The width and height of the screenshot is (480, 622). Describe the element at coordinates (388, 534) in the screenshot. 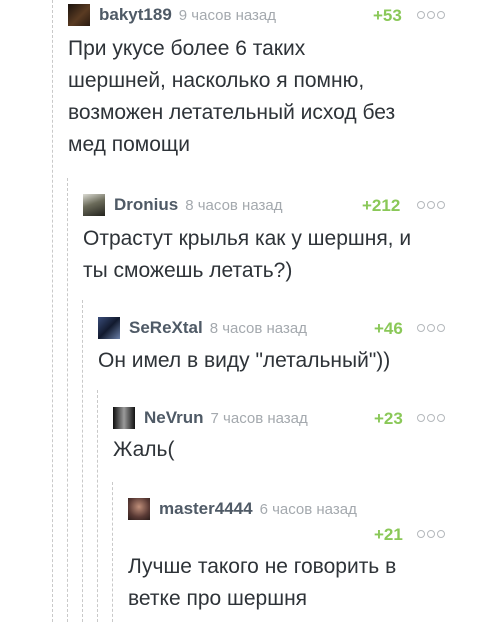

I see `rating: +21` at that location.